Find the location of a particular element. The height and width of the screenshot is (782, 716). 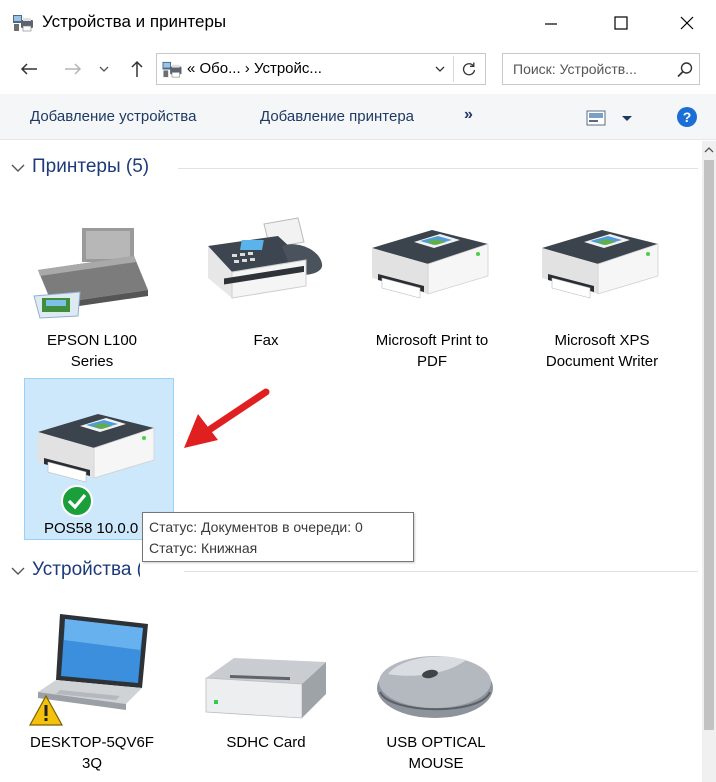

add-printer-button: Добавление принтера is located at coordinates (337, 116).